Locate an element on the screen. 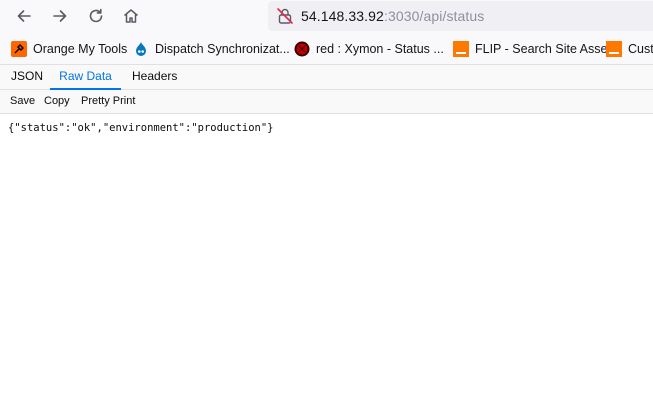  address-bar: 54.148.33.92:3030/api/status is located at coordinates (460, 16).